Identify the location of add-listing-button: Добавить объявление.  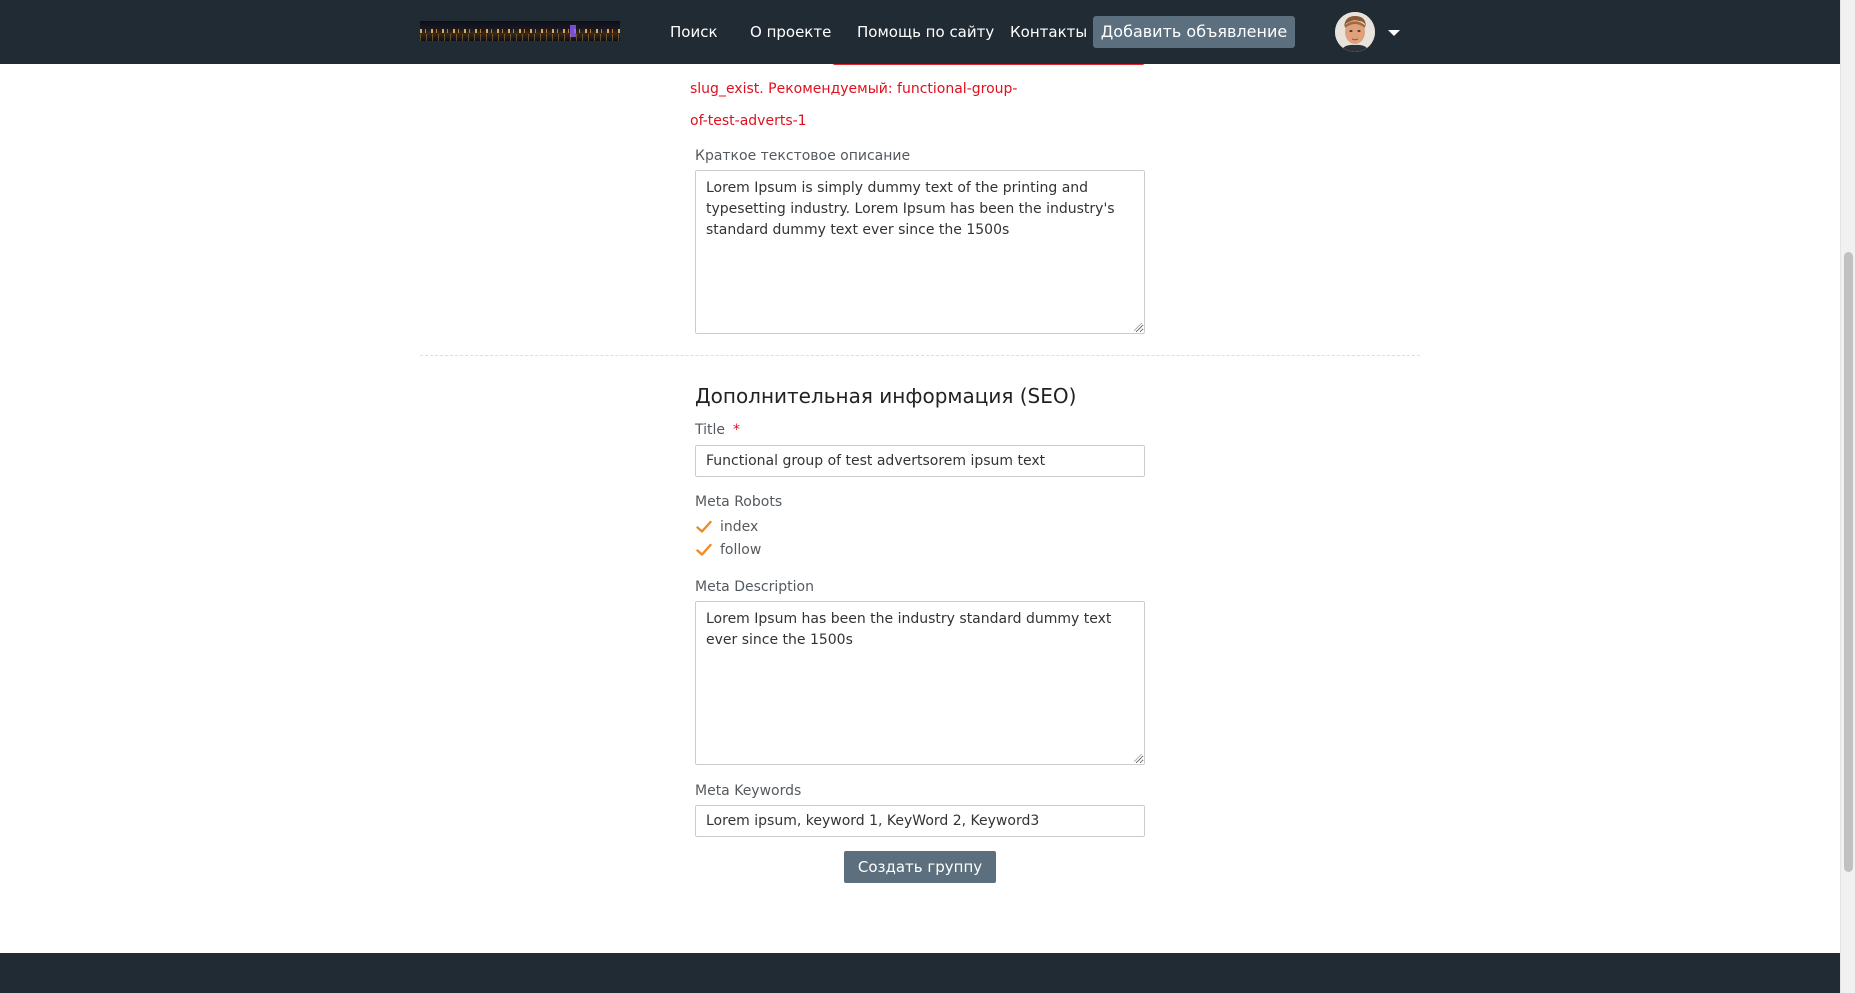
(1194, 32).